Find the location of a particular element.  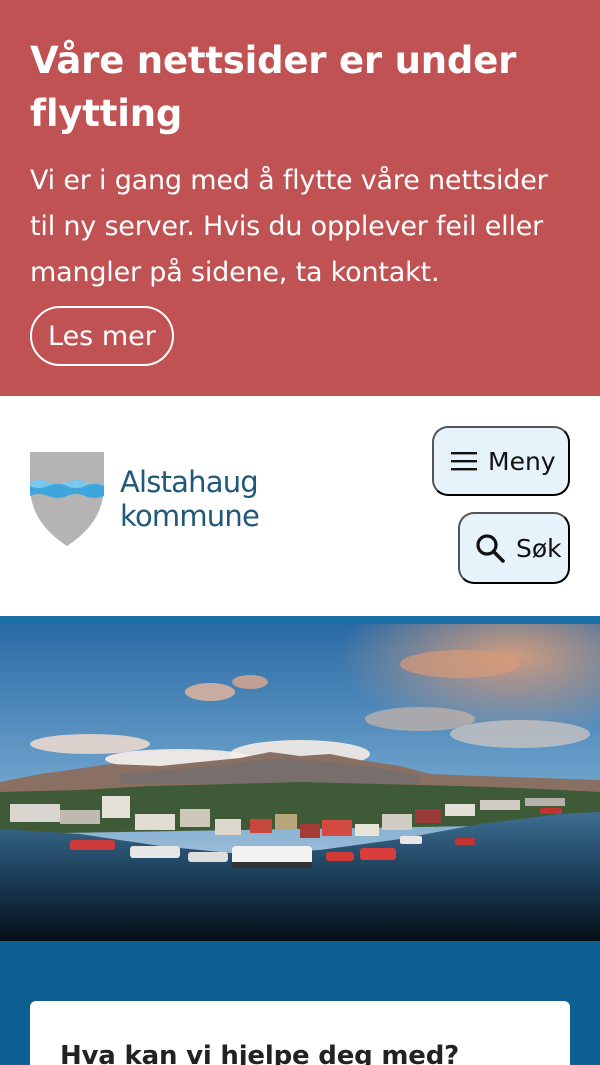

help-section: Hva kan vi hjelpe deg med? is located at coordinates (300, 1003).